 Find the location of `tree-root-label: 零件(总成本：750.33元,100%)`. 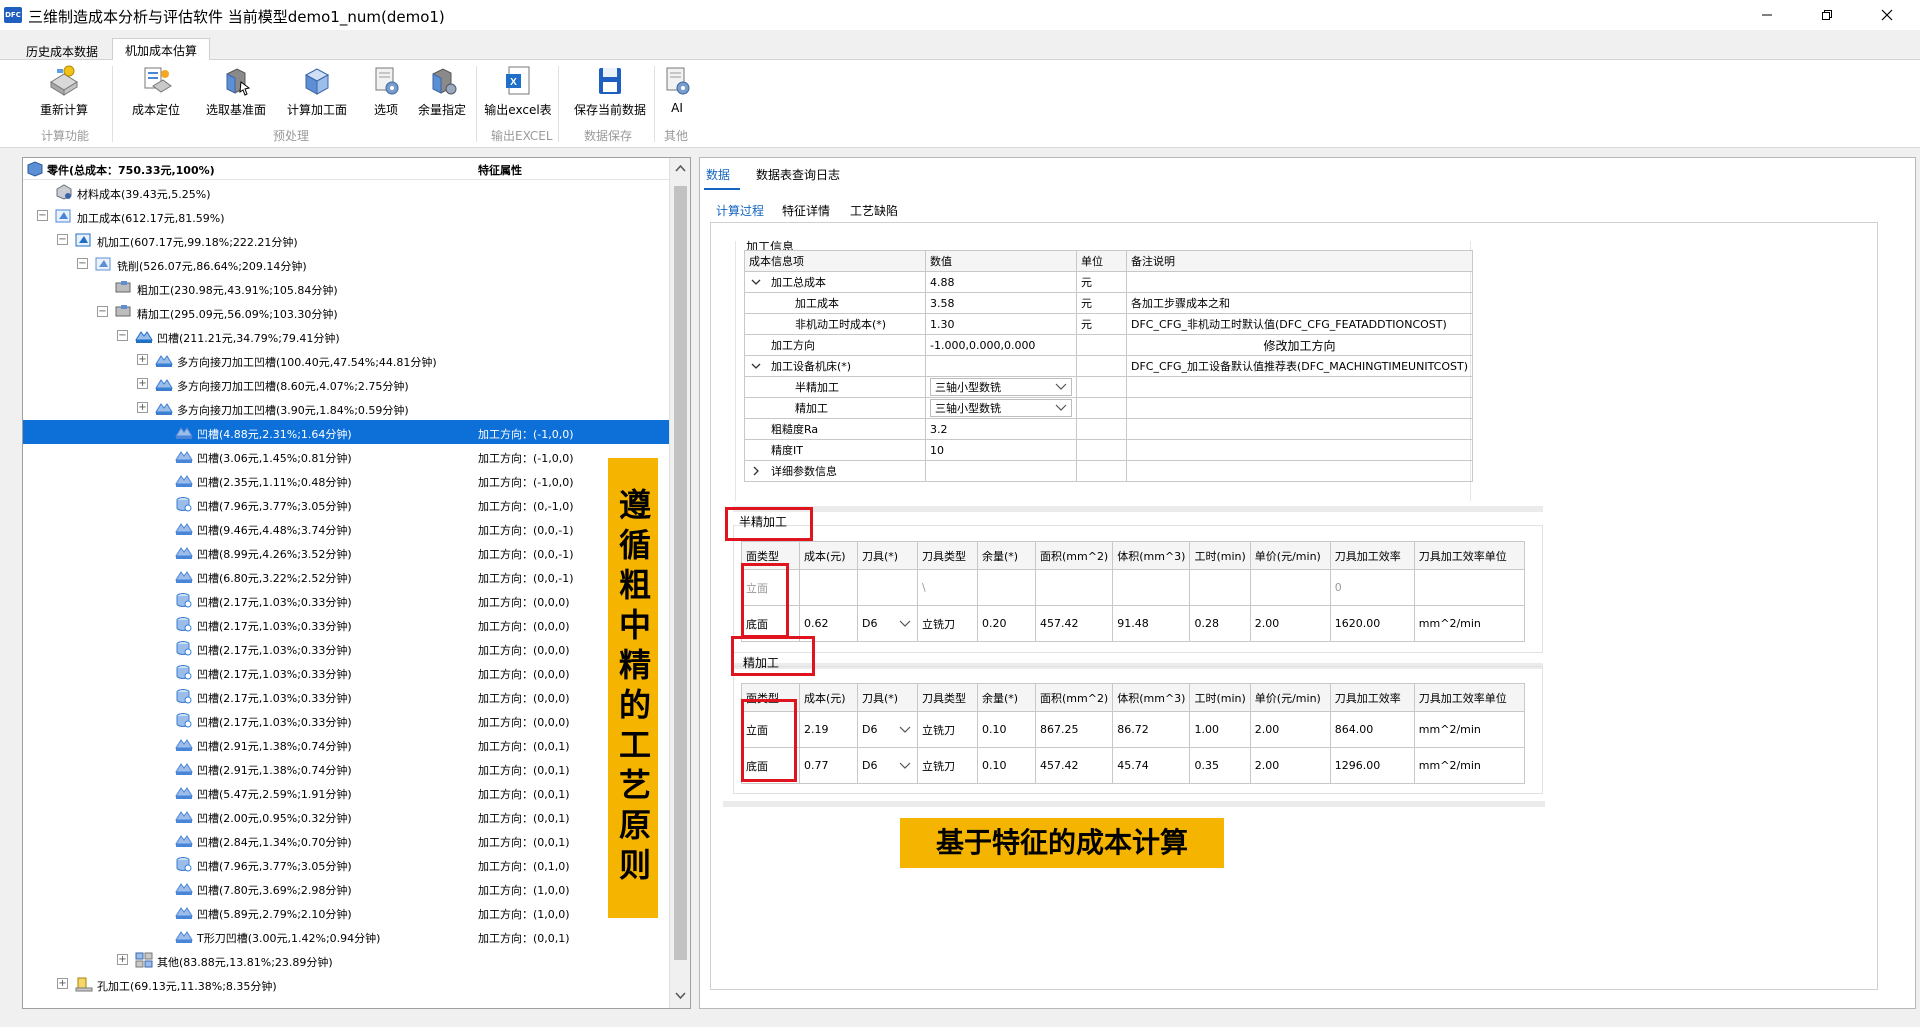

tree-root-label: 零件(总成本：750.33元,100%) is located at coordinates (131, 170).